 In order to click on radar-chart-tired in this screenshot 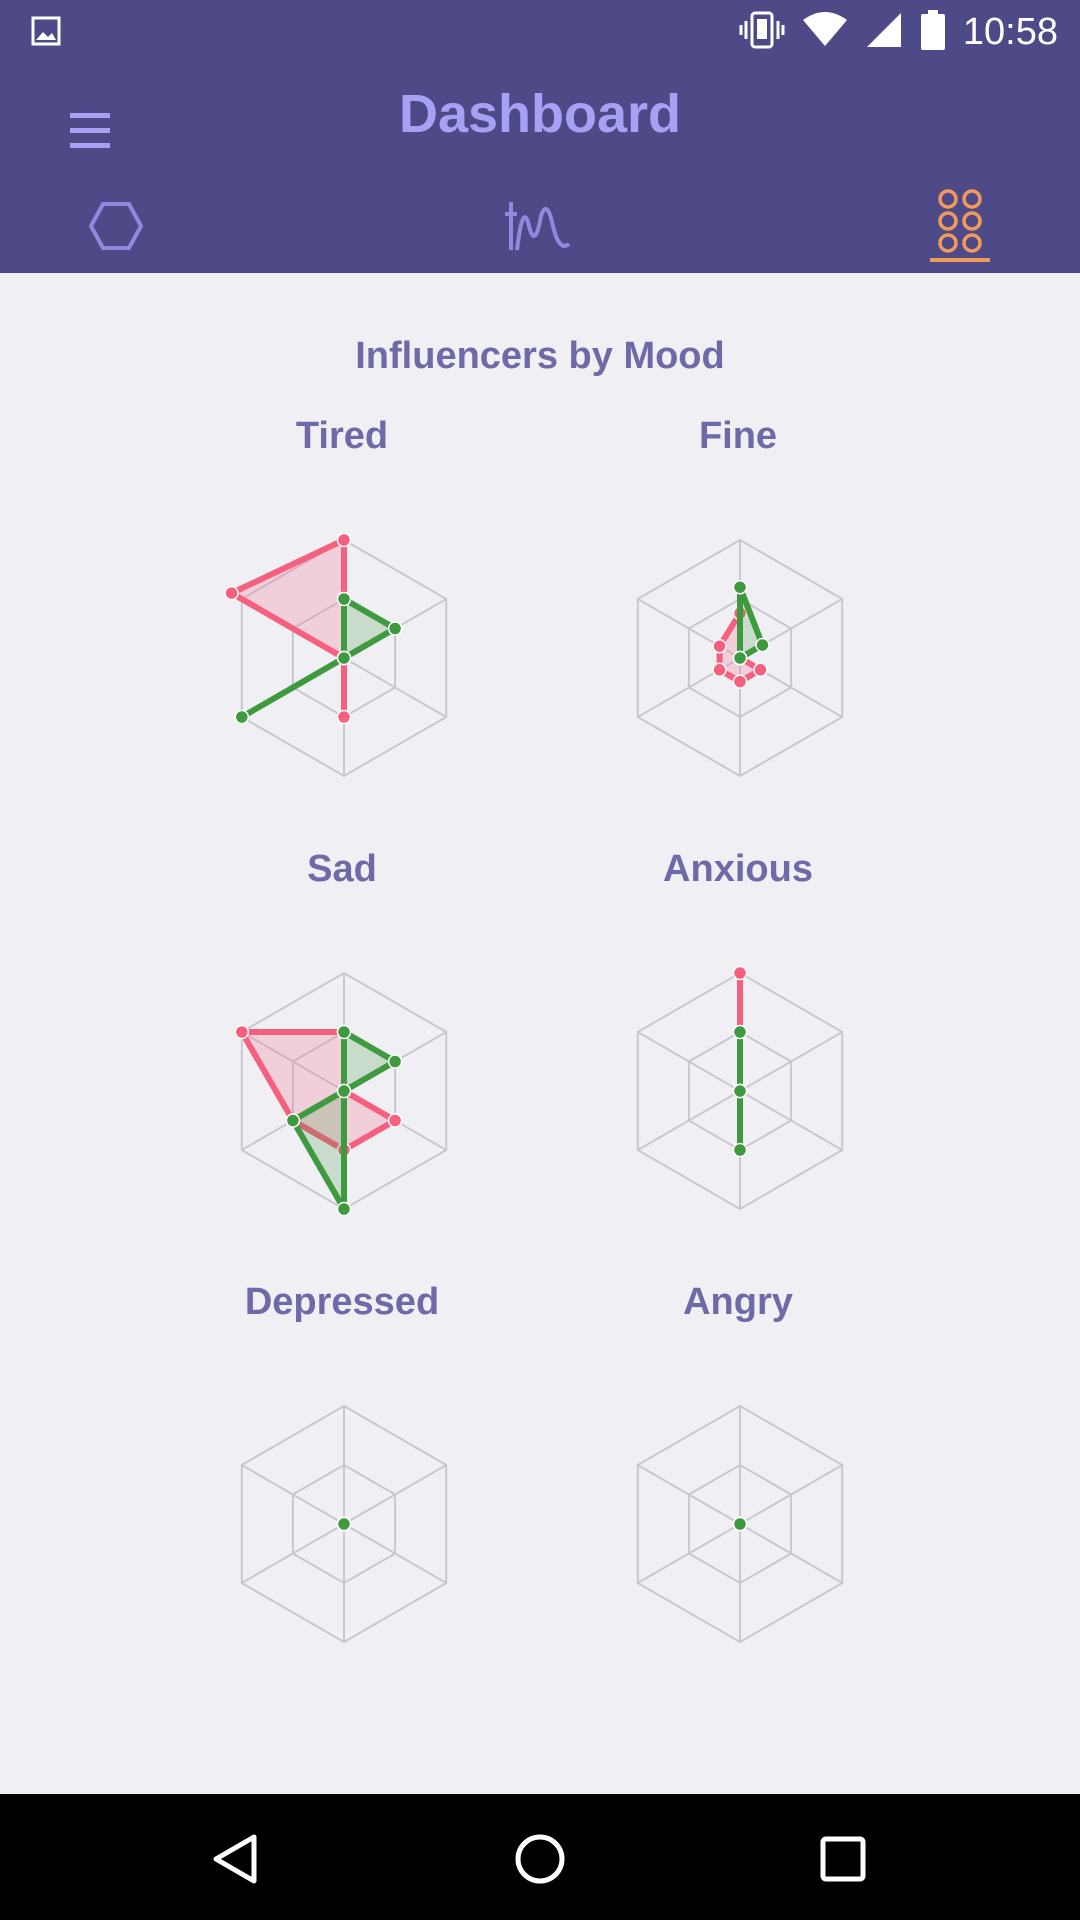, I will do `click(336, 655)`.